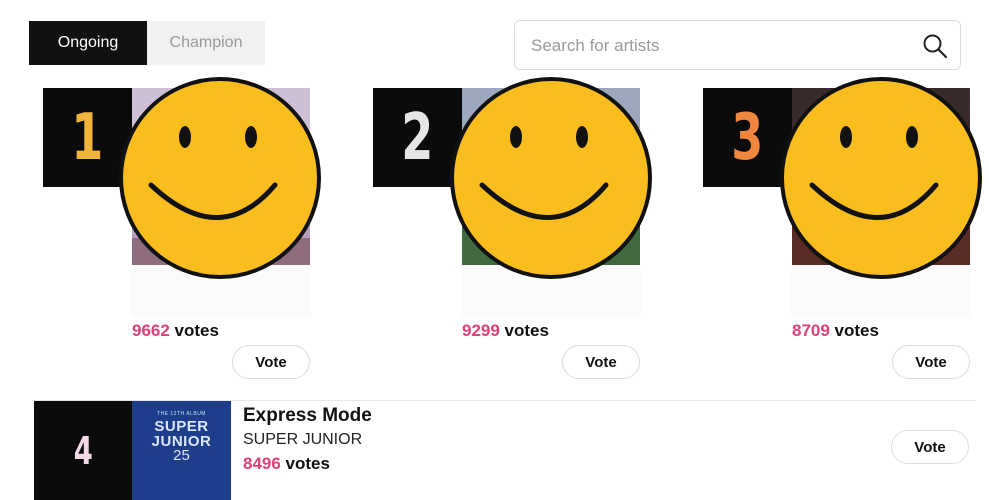 The image size is (989, 500). I want to click on search-icon, so click(935, 46).